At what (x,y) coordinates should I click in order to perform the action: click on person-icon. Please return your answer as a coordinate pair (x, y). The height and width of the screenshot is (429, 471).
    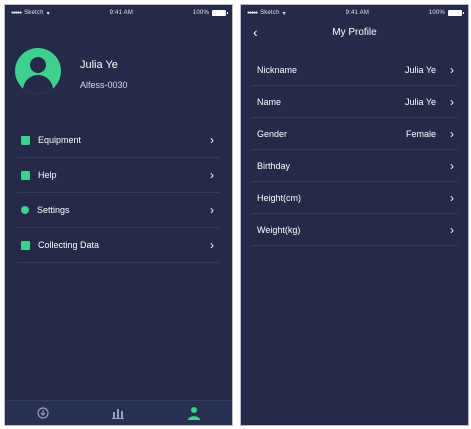
    Looking at the image, I should click on (194, 413).